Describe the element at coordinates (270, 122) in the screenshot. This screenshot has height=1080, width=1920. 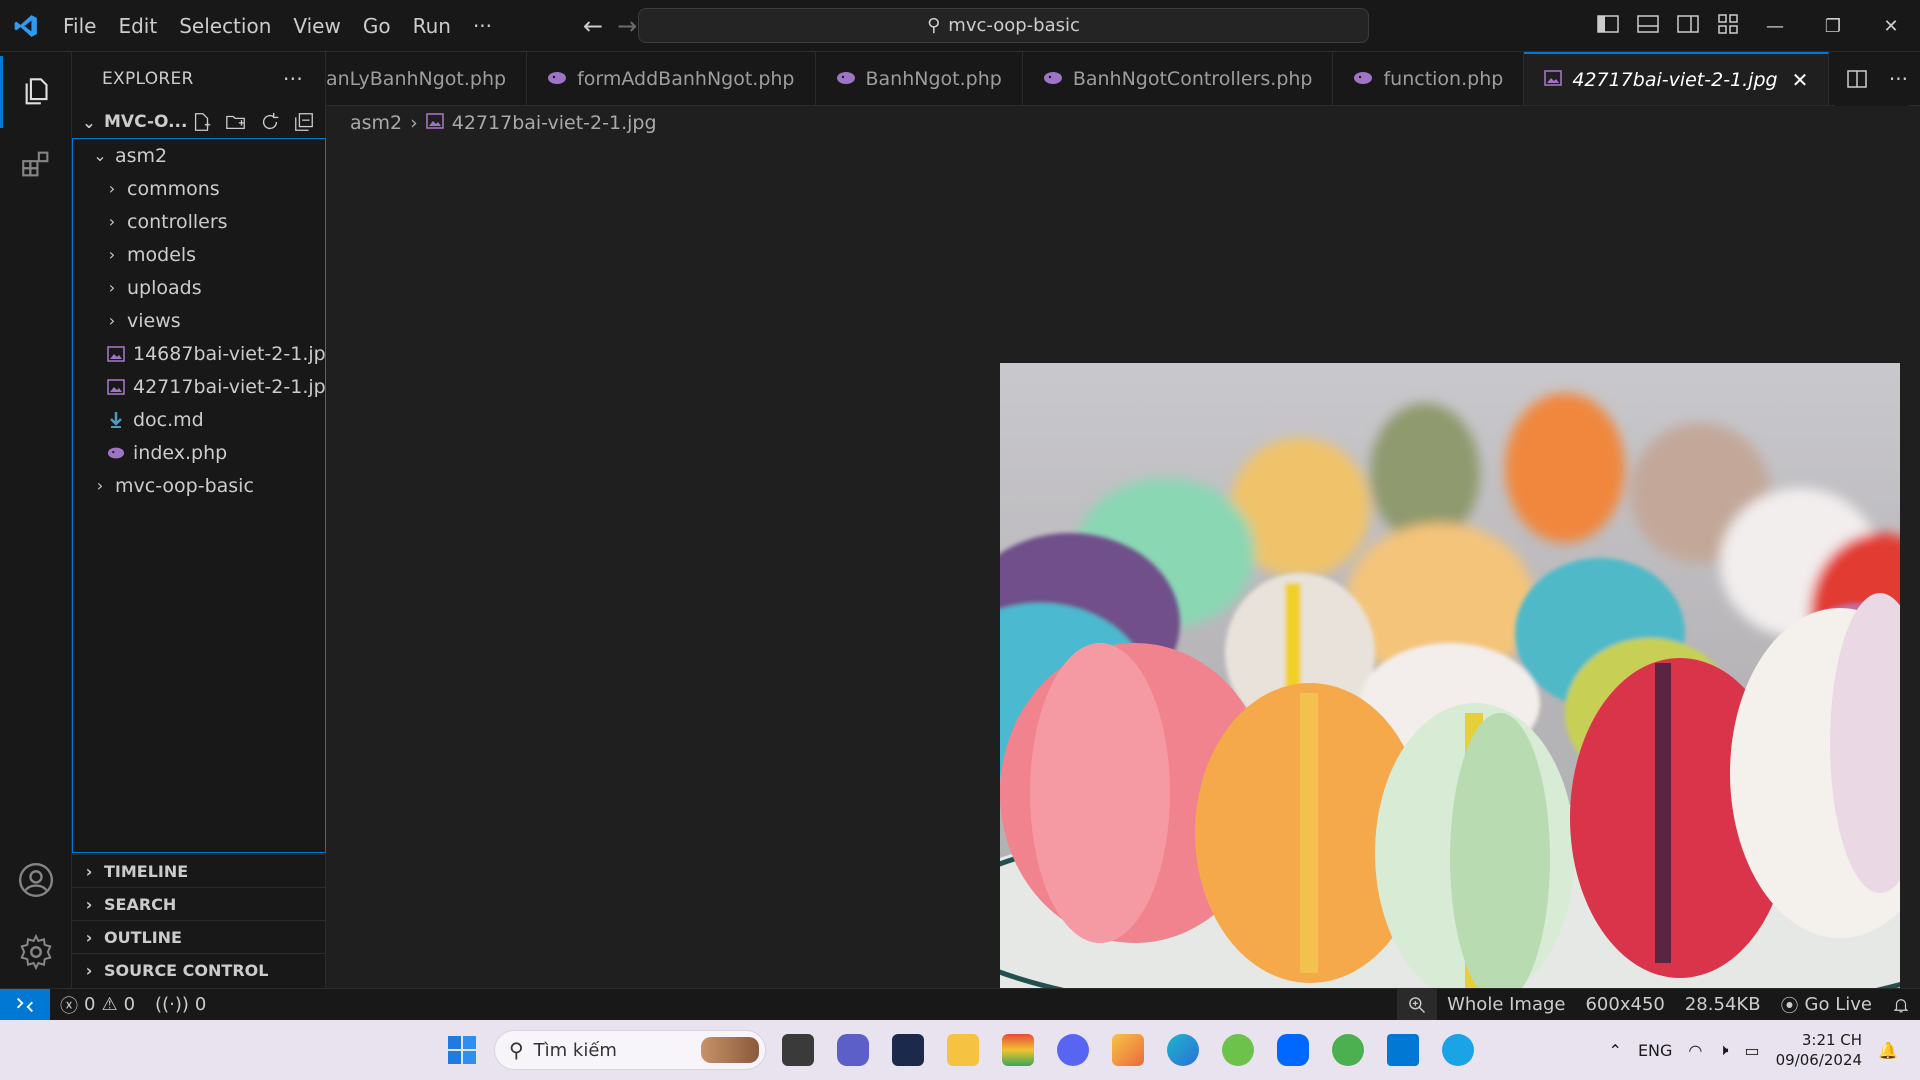
I see `refresh-icon` at that location.